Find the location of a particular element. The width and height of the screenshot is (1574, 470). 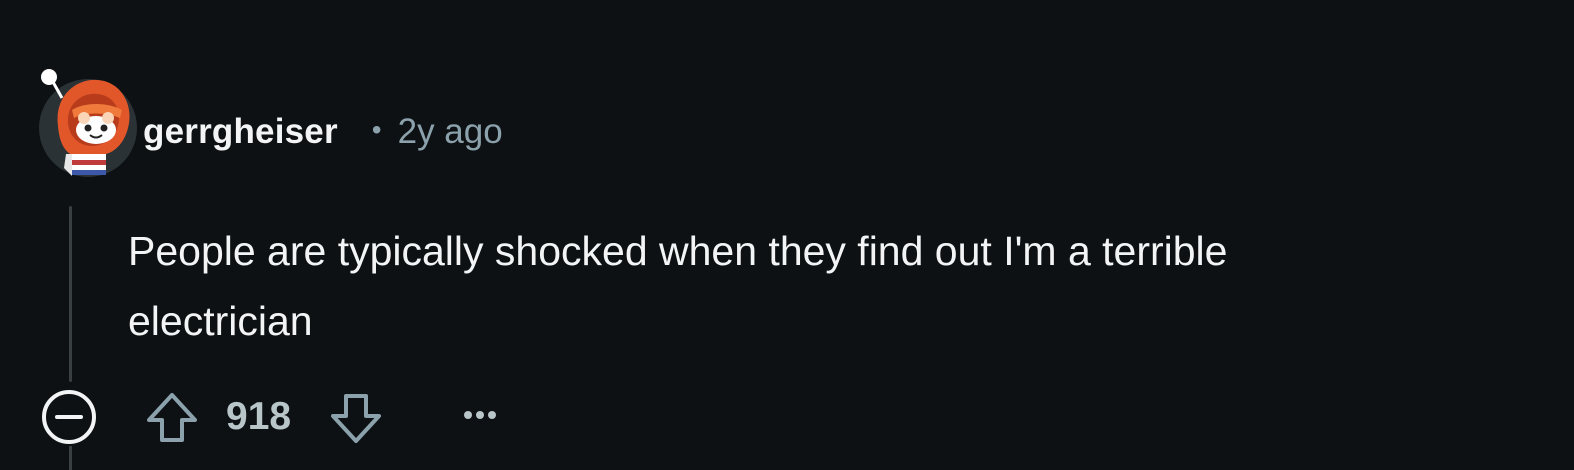

arrow-up-icon is located at coordinates (172, 417).